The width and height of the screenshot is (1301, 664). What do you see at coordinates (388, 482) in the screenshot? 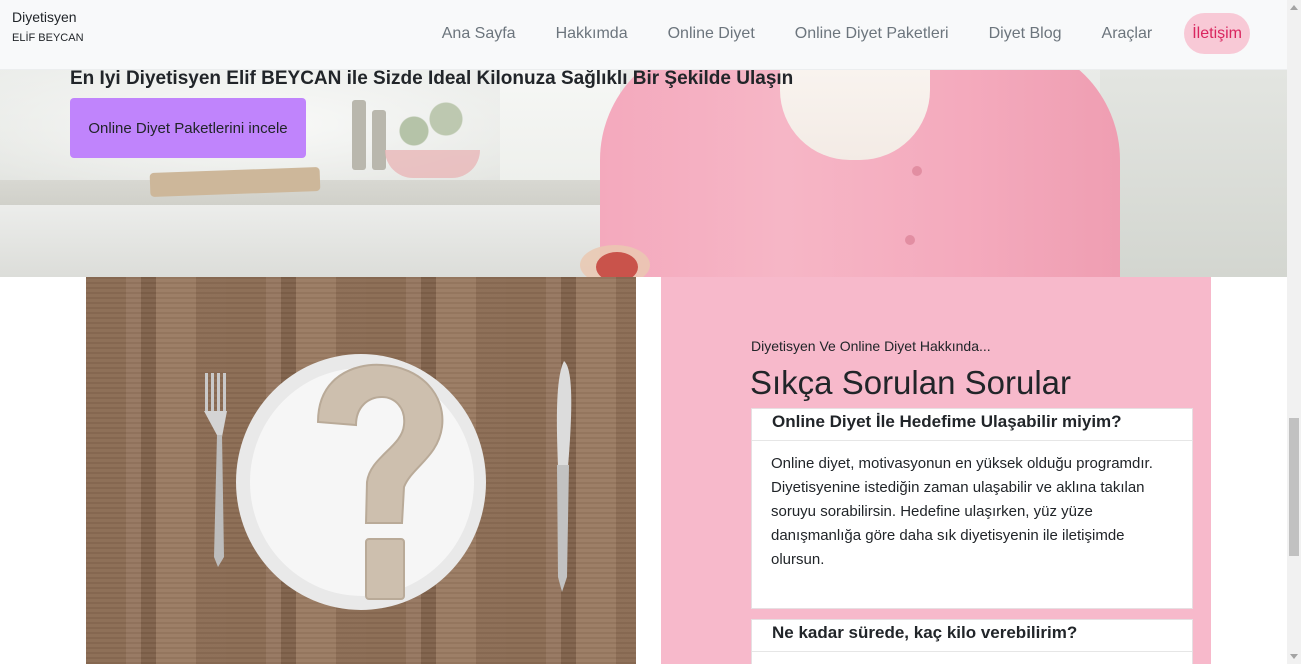
I see `plate-illustration` at bounding box center [388, 482].